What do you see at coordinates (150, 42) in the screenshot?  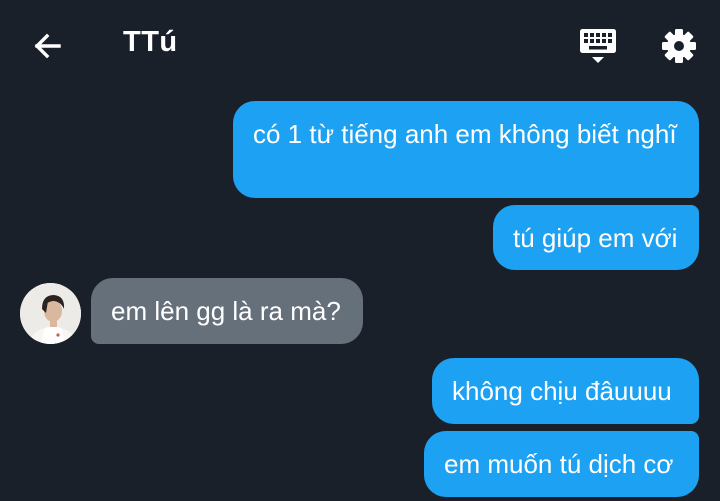 I see `conversation-title: TTú` at bounding box center [150, 42].